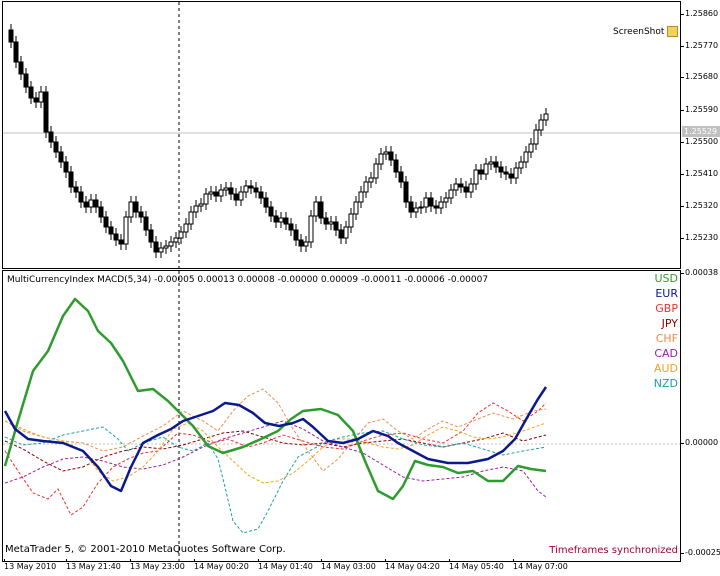 The image size is (720, 576). Describe the element at coordinates (699, 13) in the screenshot. I see `price-tick: 1.25860` at that location.